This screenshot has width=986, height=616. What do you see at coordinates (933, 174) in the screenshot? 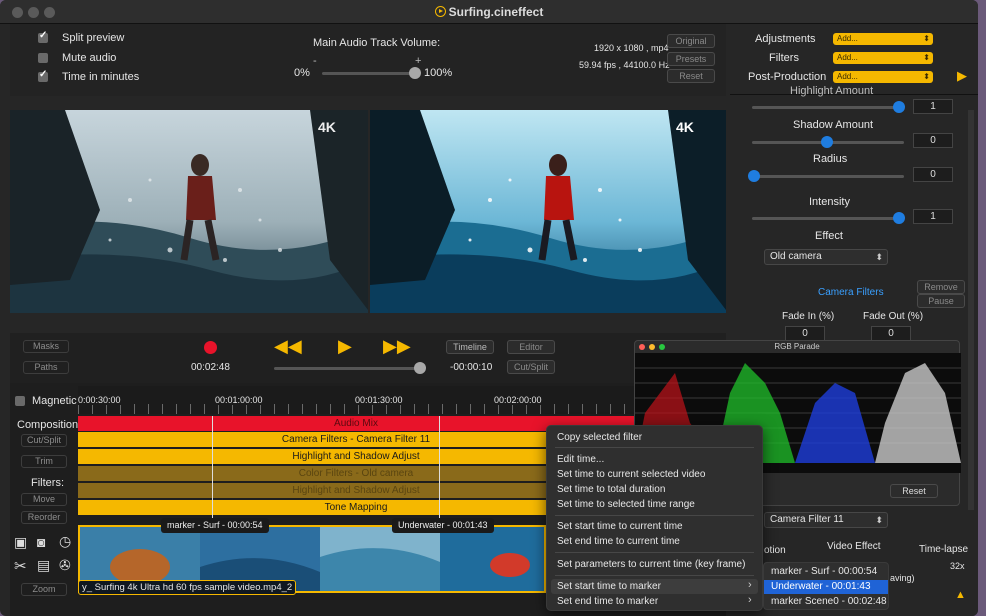
I see `radius-value: 0` at bounding box center [933, 174].